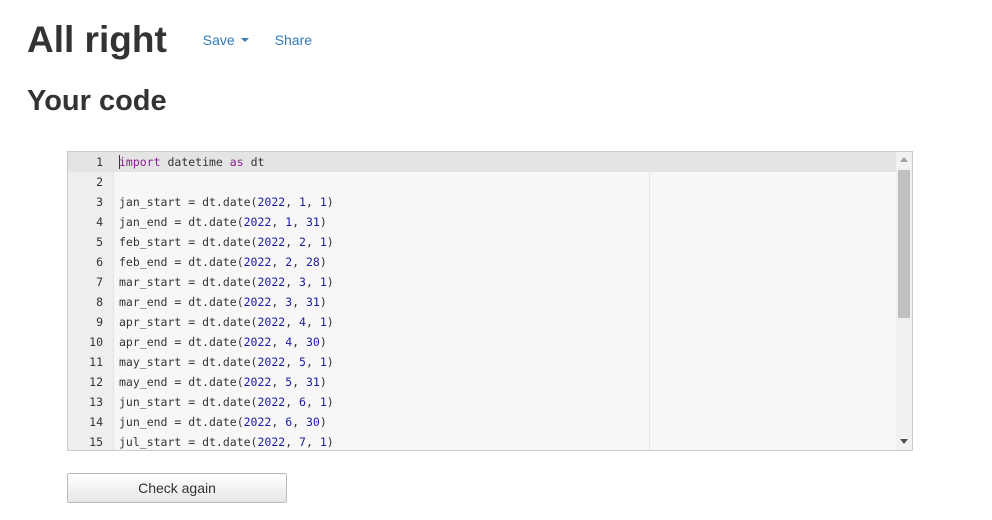 This screenshot has width=992, height=520. What do you see at coordinates (99, 282) in the screenshot?
I see `line-number: 7` at bounding box center [99, 282].